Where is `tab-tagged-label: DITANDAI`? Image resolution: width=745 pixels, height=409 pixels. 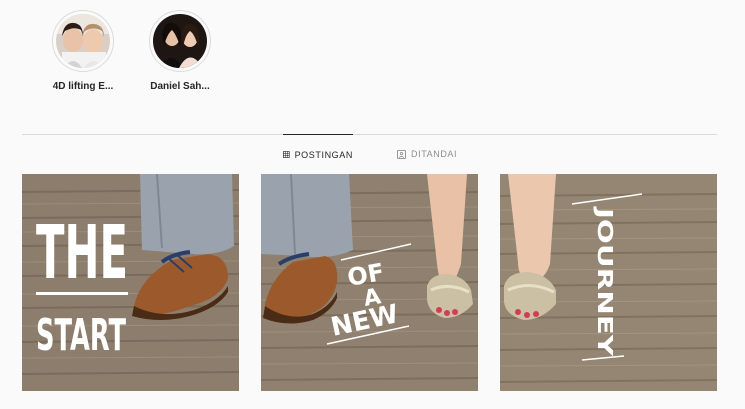
tab-tagged-label: DITANDAI is located at coordinates (434, 154).